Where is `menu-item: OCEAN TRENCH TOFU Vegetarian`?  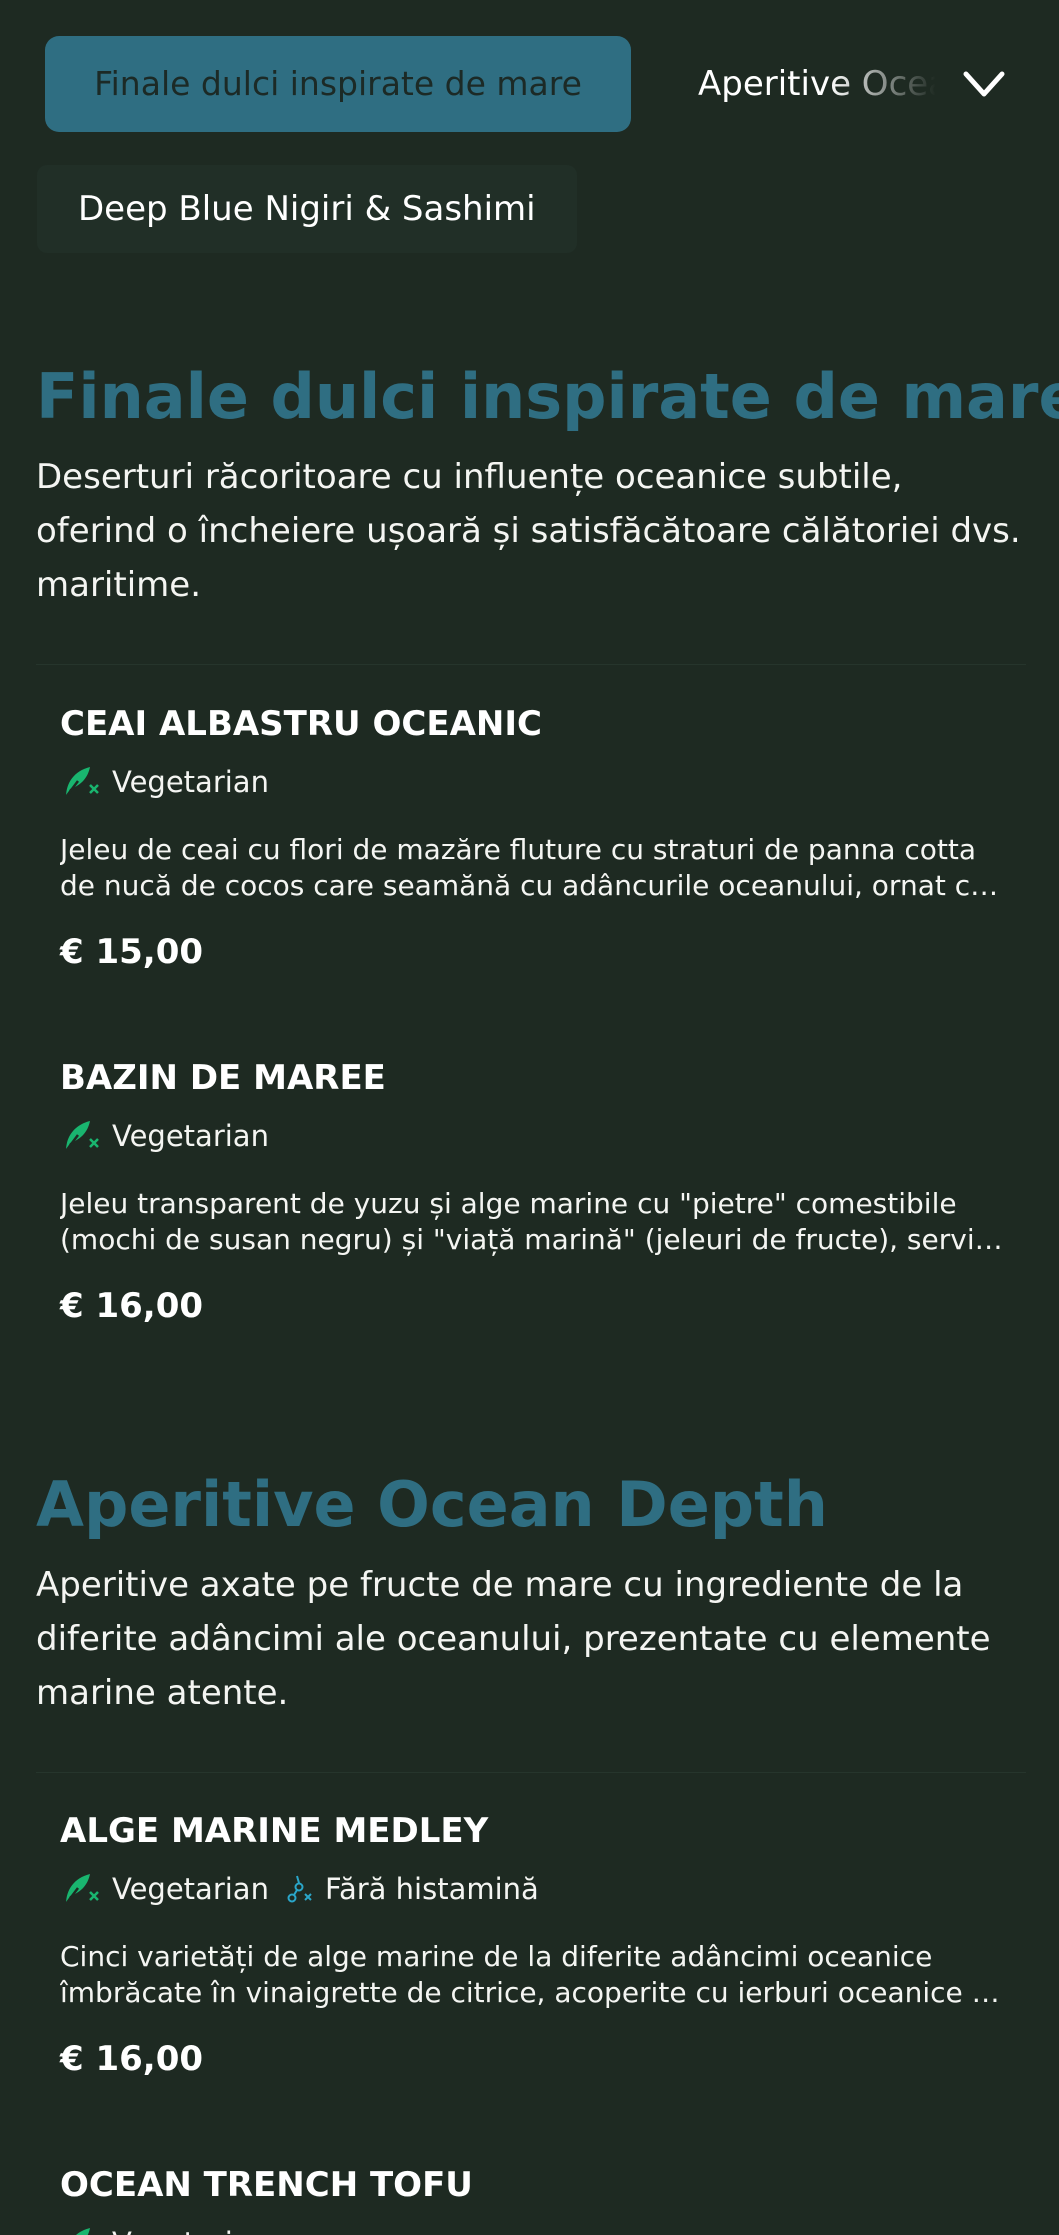 menu-item: OCEAN TRENCH TOFU Vegetarian is located at coordinates (535, 2199).